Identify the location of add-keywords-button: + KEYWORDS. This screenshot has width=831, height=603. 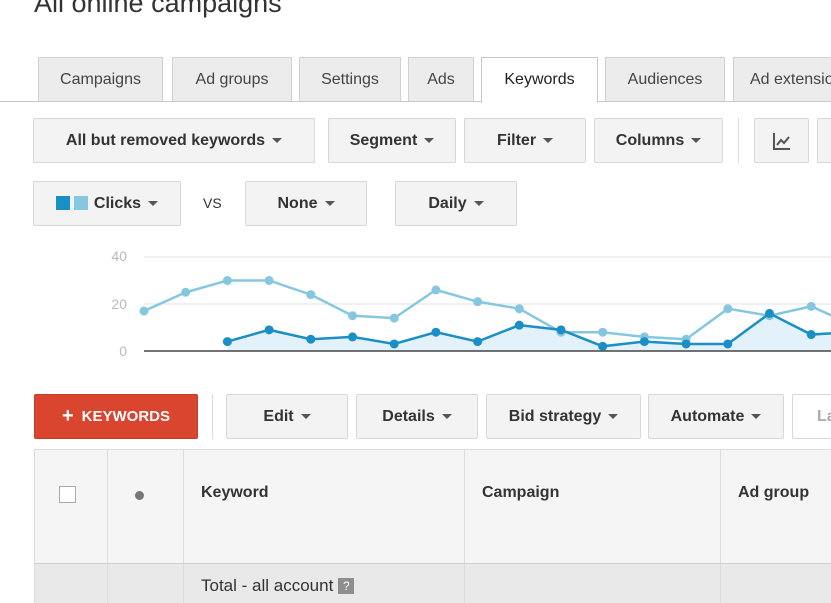
(116, 416).